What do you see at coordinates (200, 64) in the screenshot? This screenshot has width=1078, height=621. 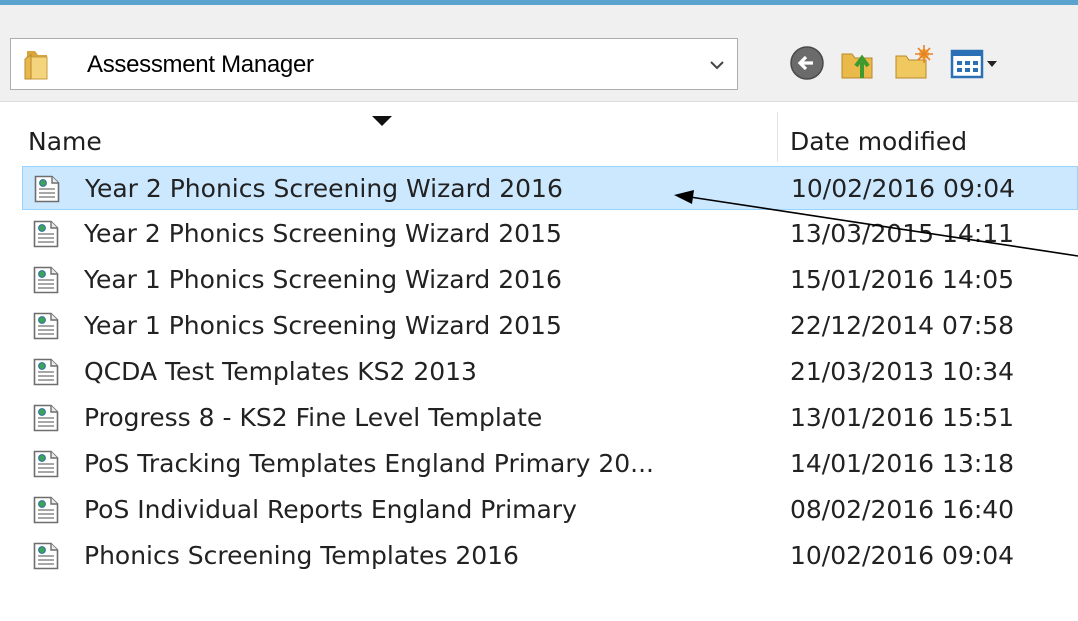 I see `look-in-value: Assessment Manager` at bounding box center [200, 64].